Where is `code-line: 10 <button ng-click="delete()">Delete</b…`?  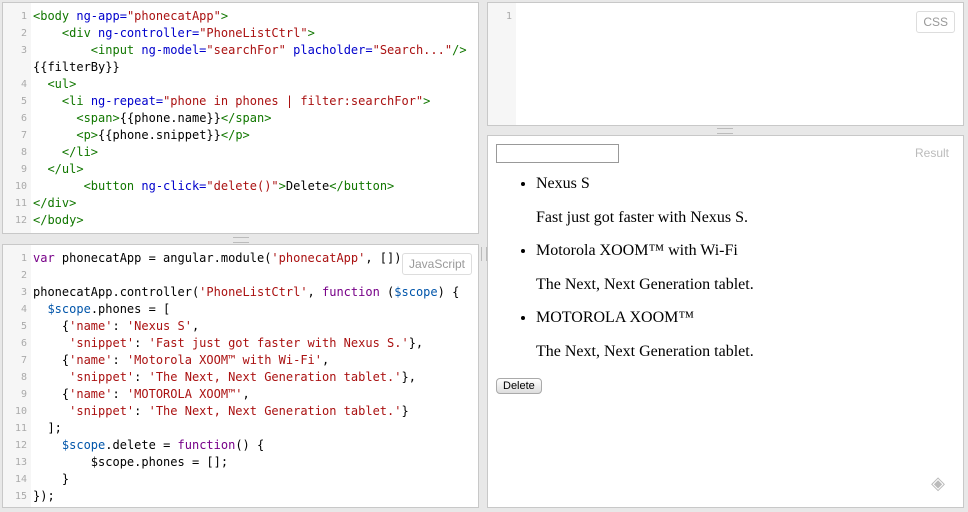
code-line: 10 <button ng-click="delete()">Delete</b… is located at coordinates (240, 186).